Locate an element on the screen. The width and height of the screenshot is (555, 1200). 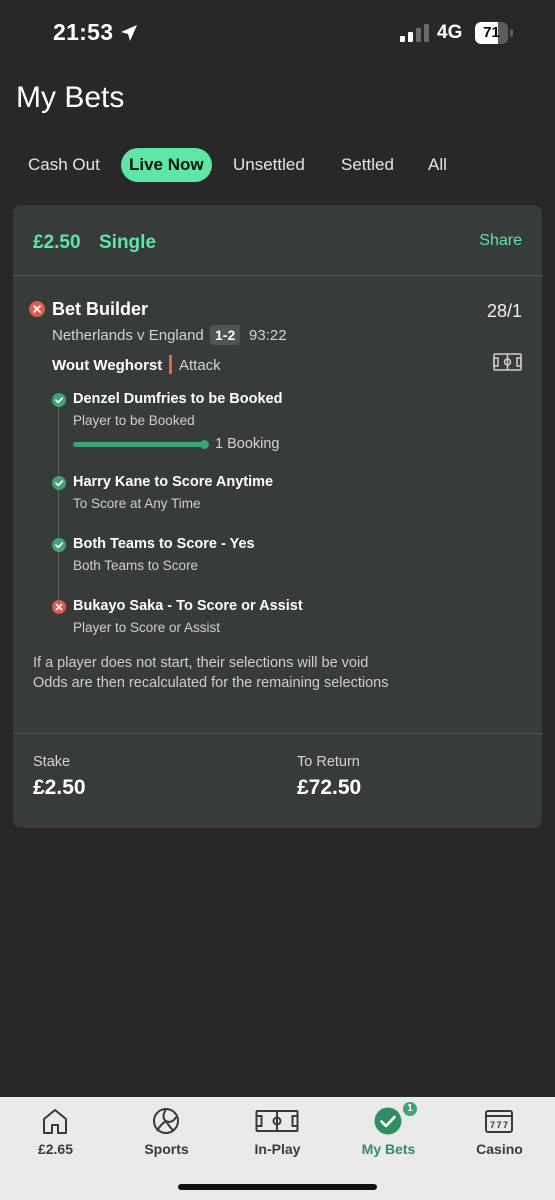
share-button: Share is located at coordinates (500, 241).